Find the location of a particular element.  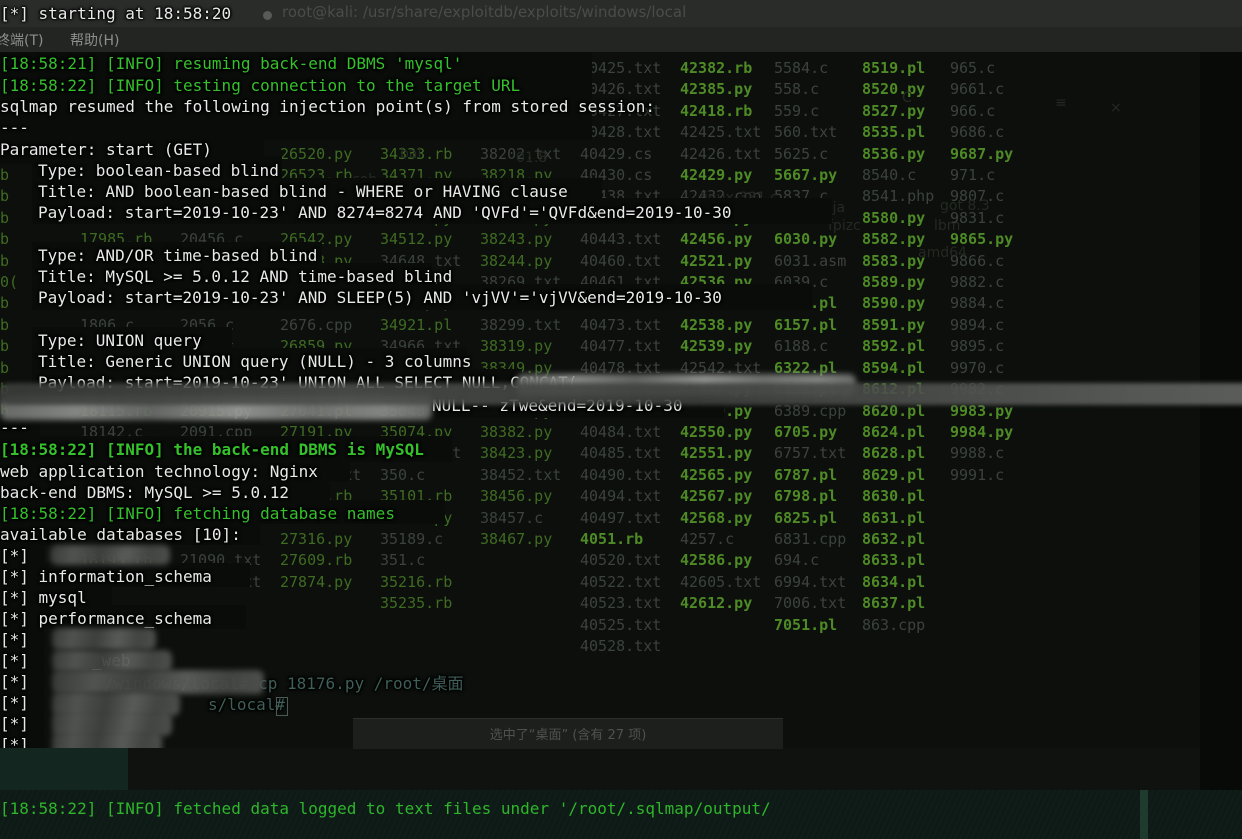

file-name: 558.c is located at coordinates (797, 89).